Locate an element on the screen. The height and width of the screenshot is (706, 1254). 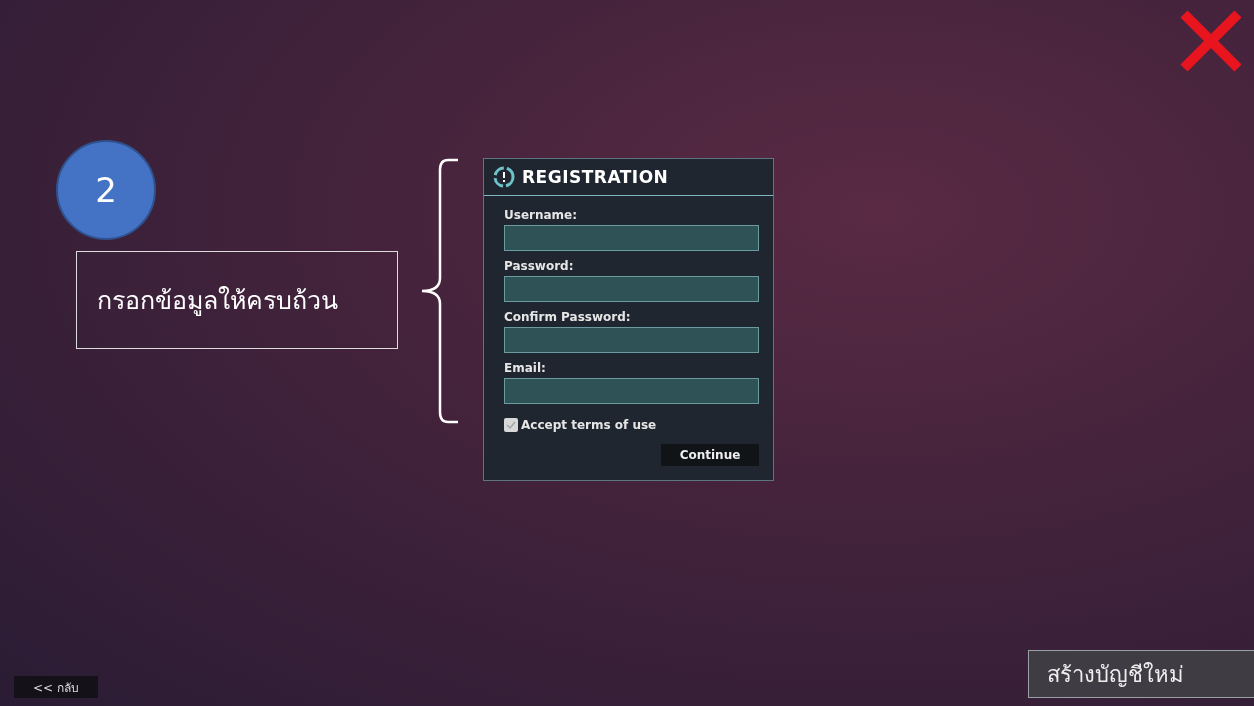
field-label: Username: is located at coordinates (541, 215).